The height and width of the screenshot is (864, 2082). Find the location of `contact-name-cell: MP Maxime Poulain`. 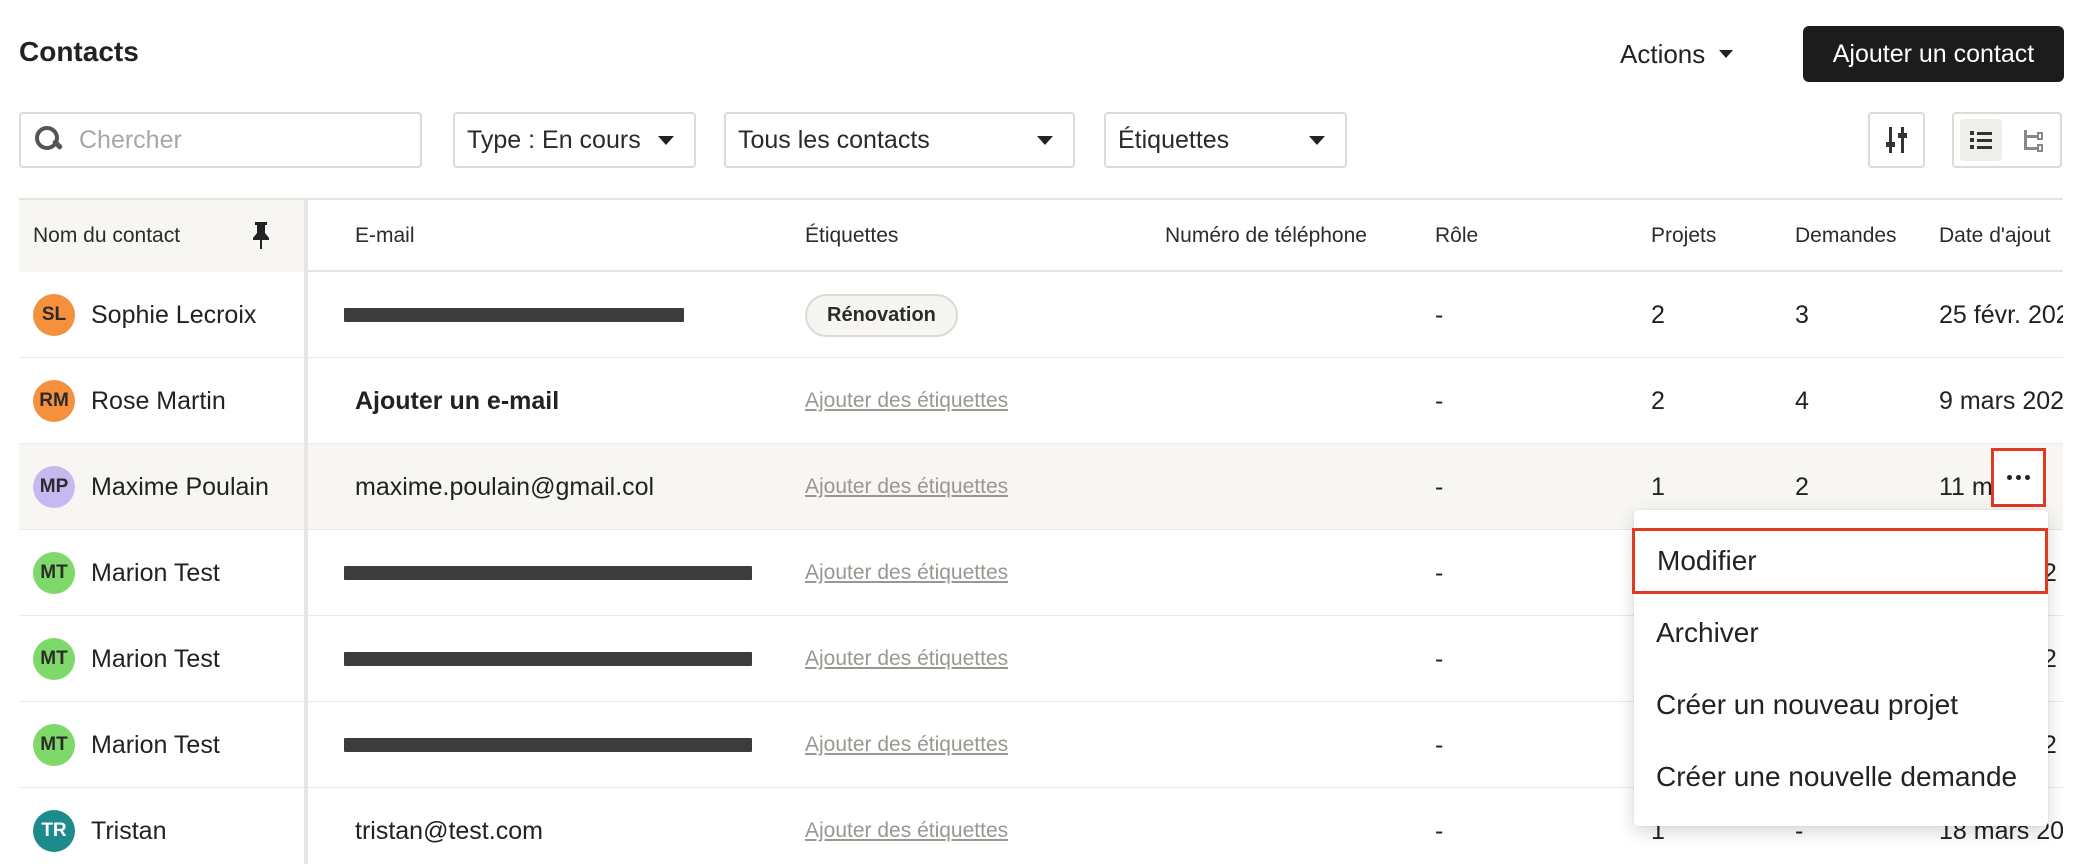

contact-name-cell: MP Maxime Poulain is located at coordinates (163, 487).